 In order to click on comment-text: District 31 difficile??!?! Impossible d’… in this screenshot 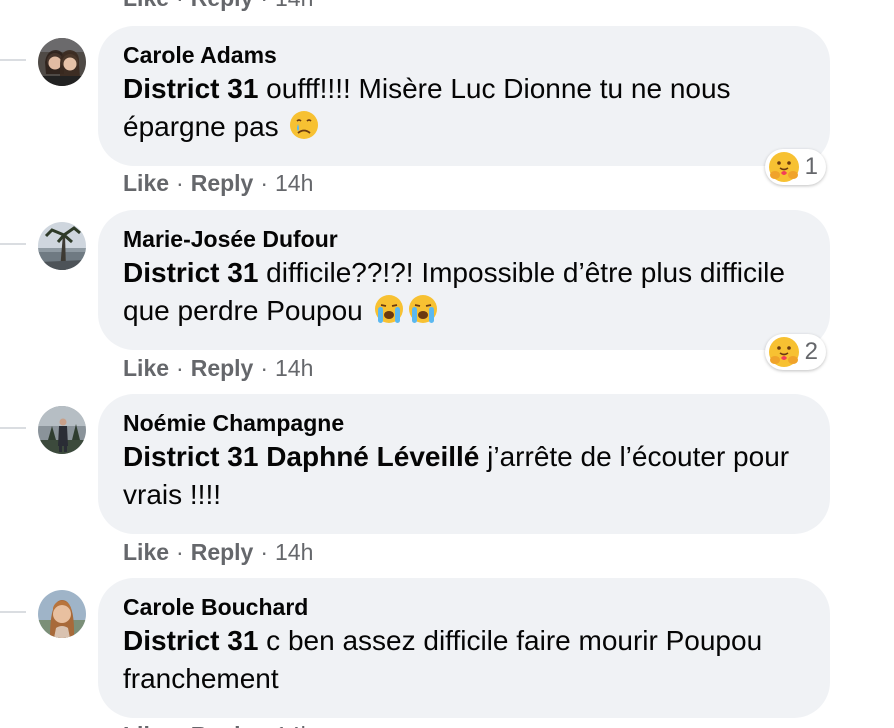, I will do `click(463, 292)`.